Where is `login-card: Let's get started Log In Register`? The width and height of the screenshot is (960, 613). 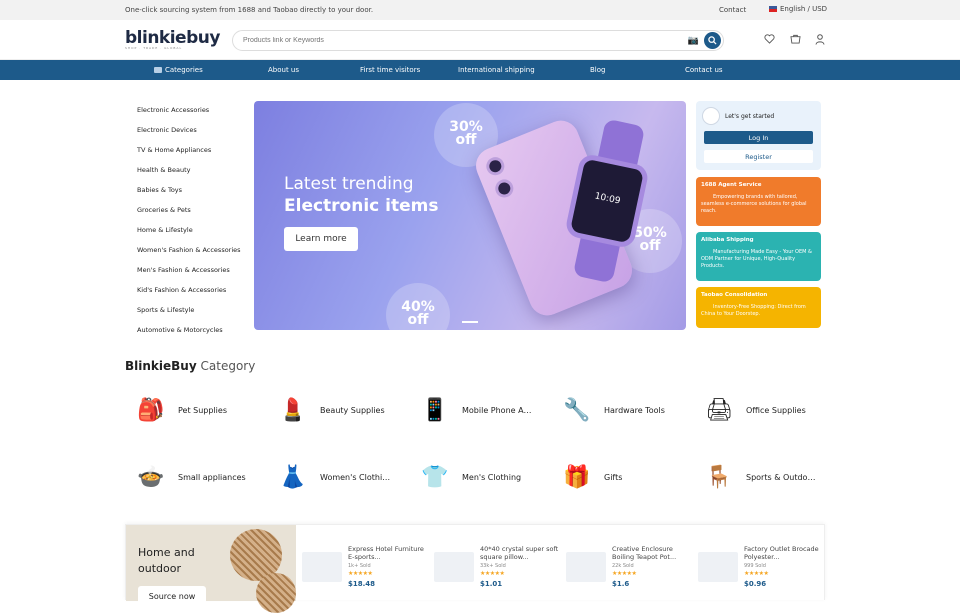 login-card: Let's get started Log In Register is located at coordinates (758, 135).